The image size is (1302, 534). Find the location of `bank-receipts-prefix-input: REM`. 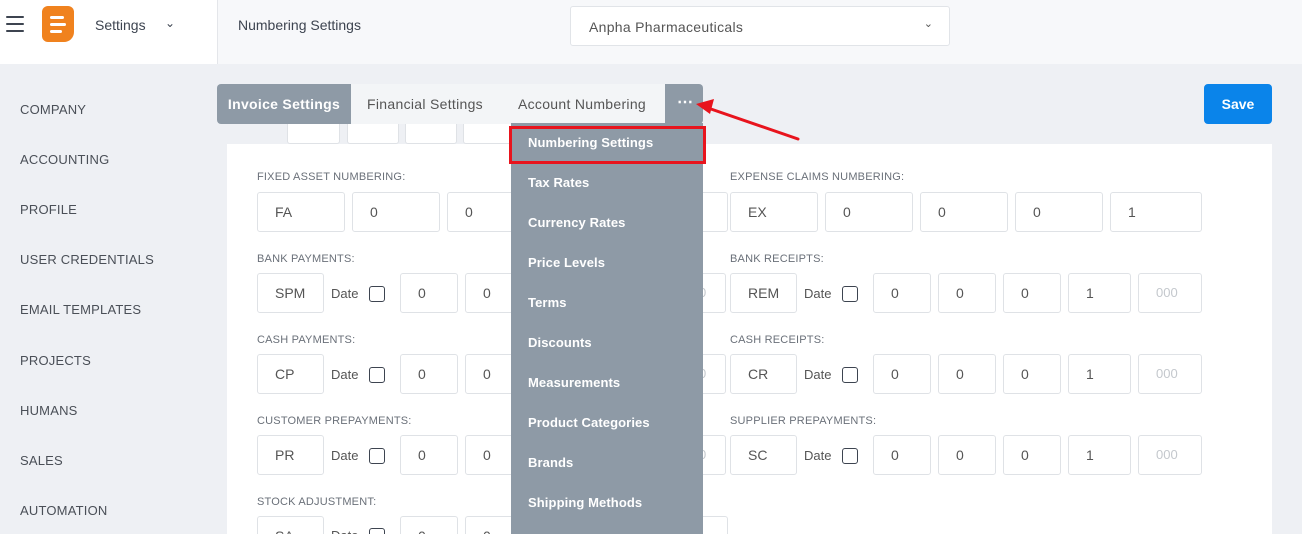

bank-receipts-prefix-input: REM is located at coordinates (763, 293).